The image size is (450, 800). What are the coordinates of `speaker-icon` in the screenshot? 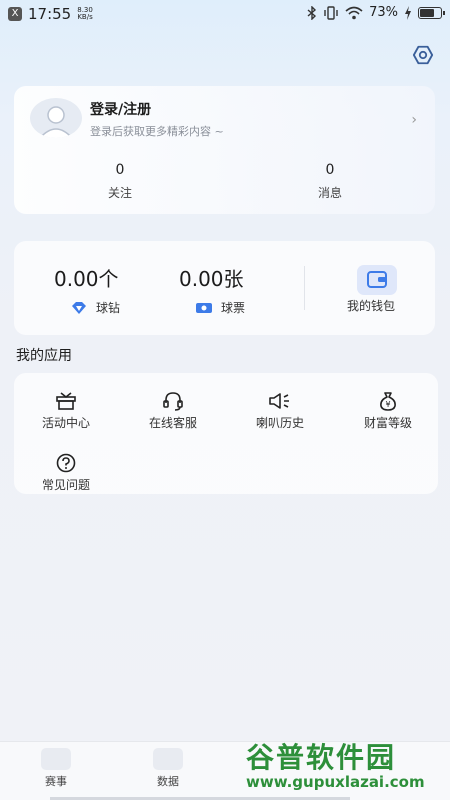 It's located at (279, 401).